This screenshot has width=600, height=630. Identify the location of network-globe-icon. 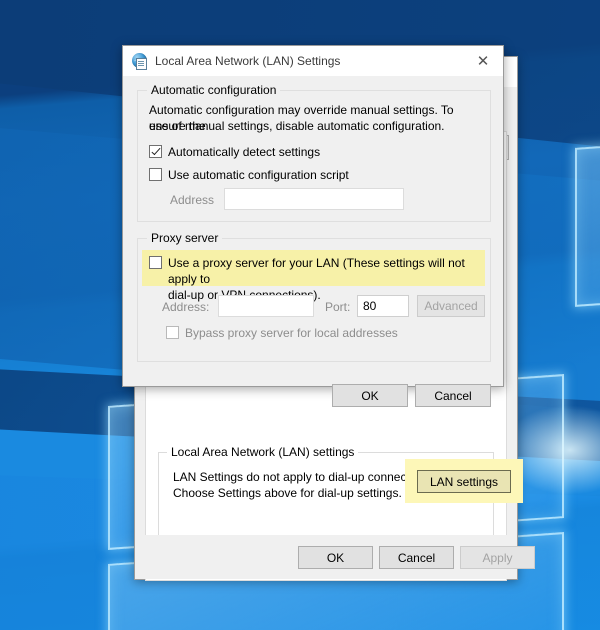
(140, 61).